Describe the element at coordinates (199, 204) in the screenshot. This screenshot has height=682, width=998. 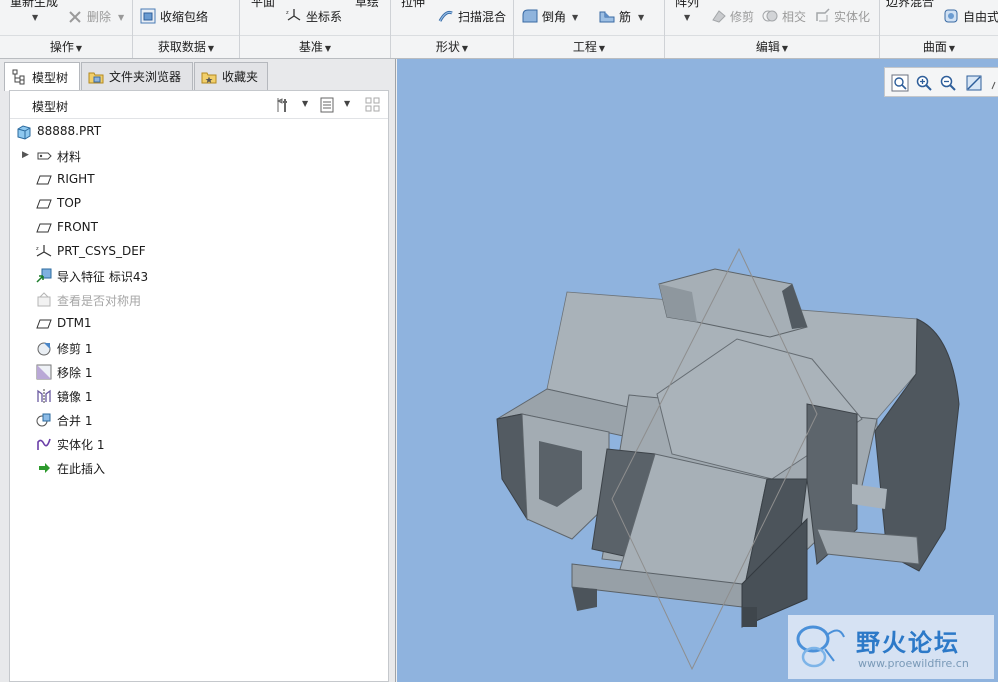
I see `tree-item-top: TOP` at that location.